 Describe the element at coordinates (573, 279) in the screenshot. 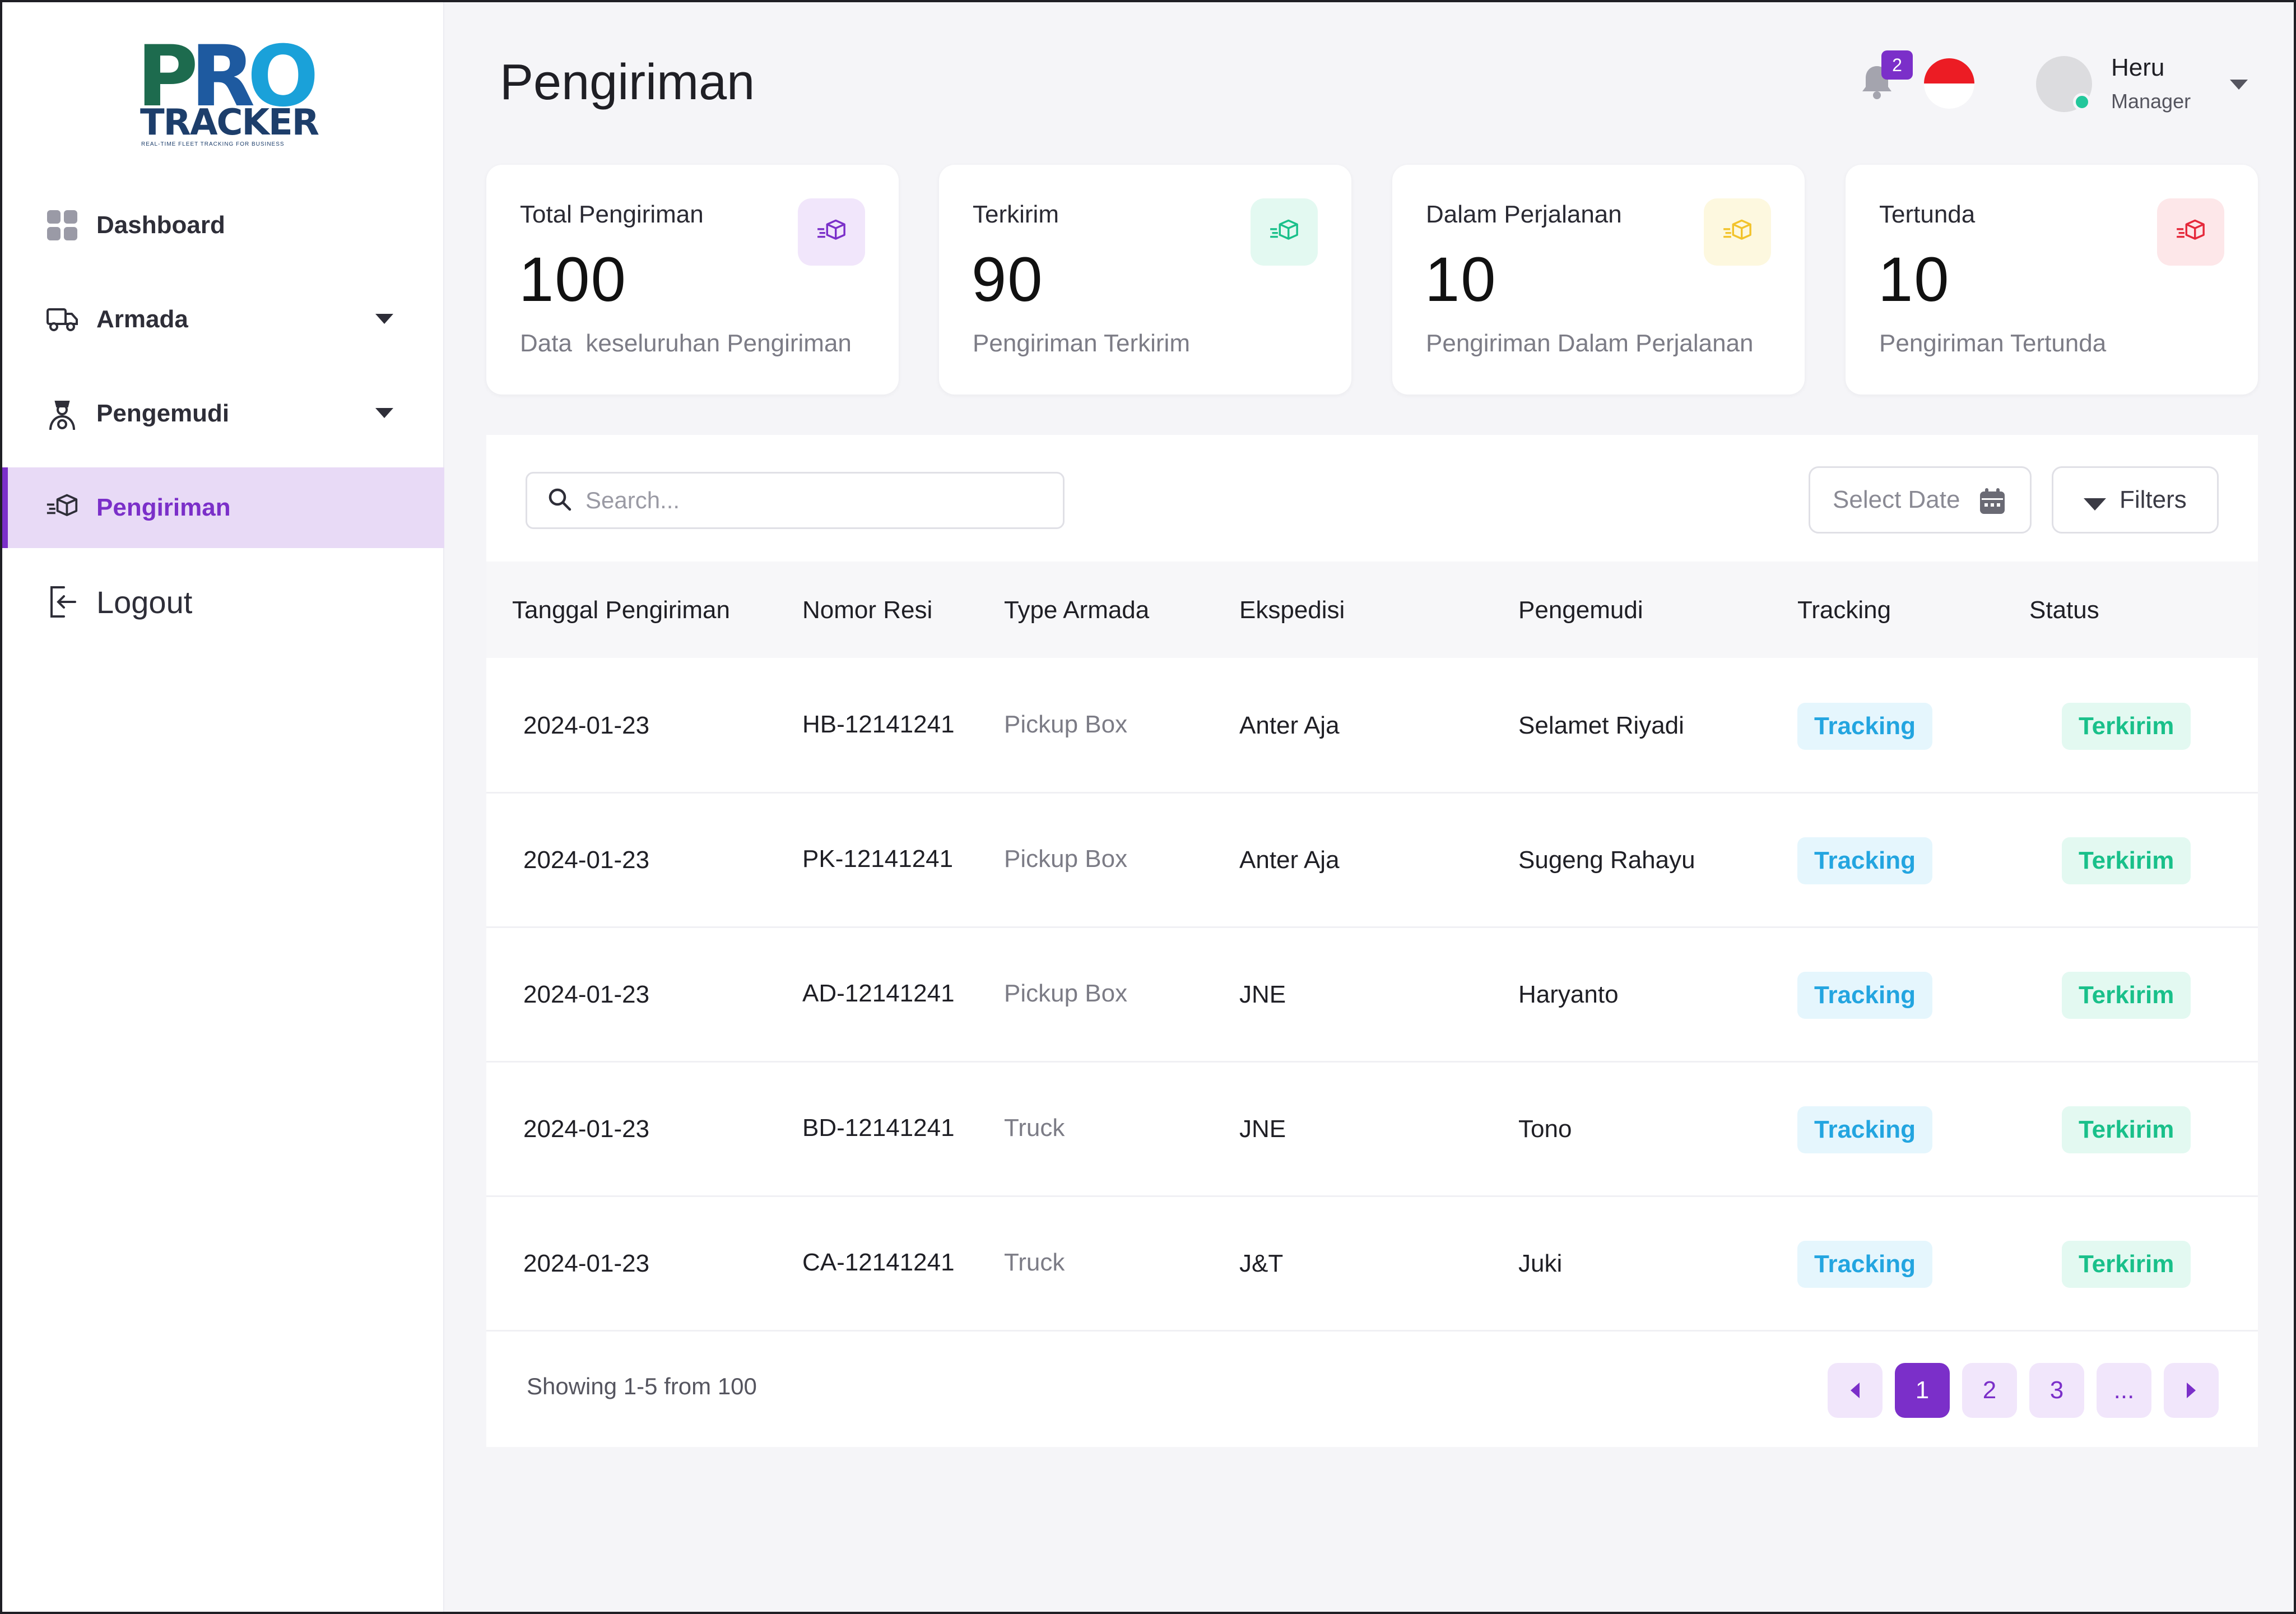

I see `stat-value: 100` at that location.